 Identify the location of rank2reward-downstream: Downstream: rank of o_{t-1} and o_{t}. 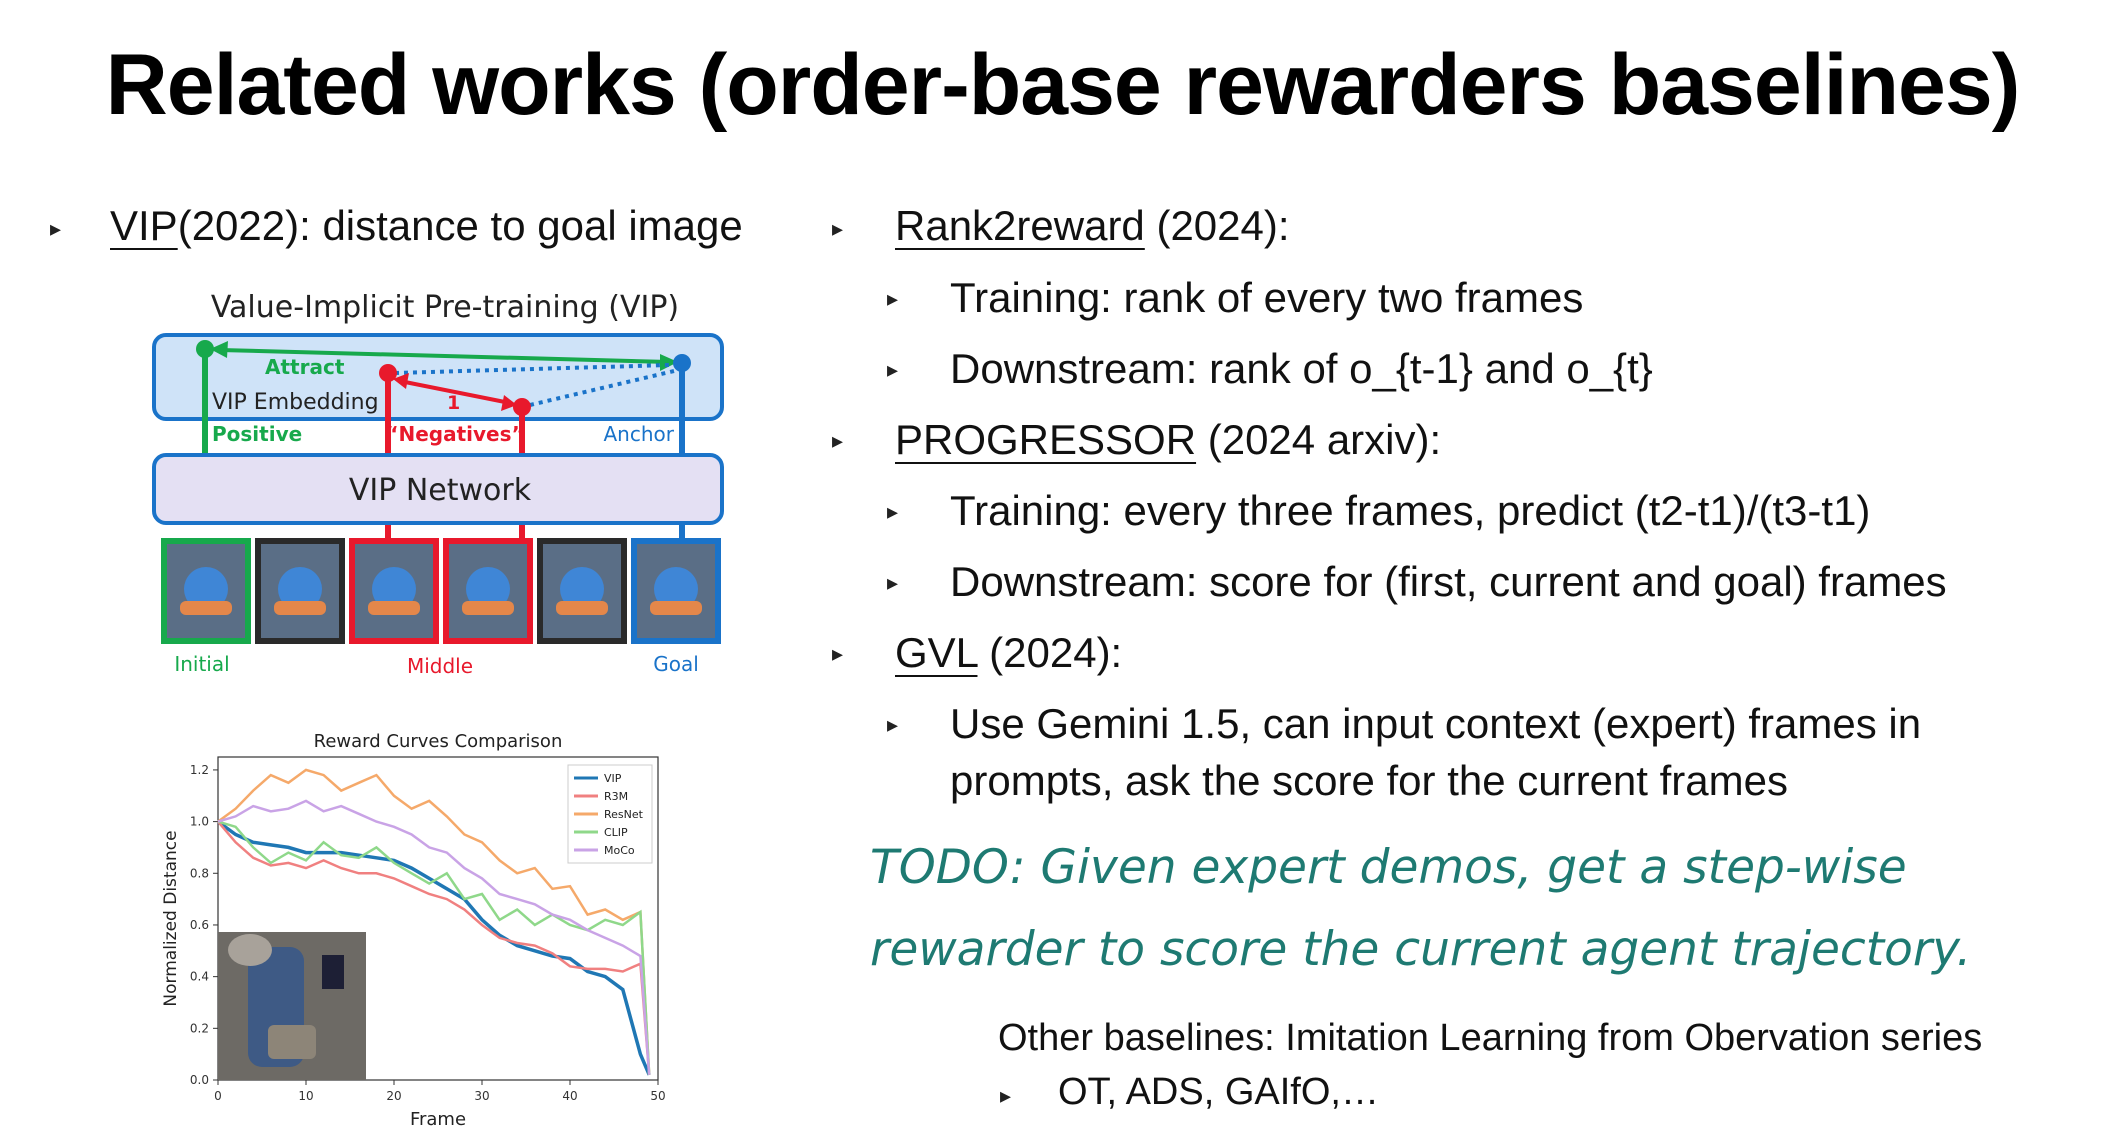
(1301, 368).